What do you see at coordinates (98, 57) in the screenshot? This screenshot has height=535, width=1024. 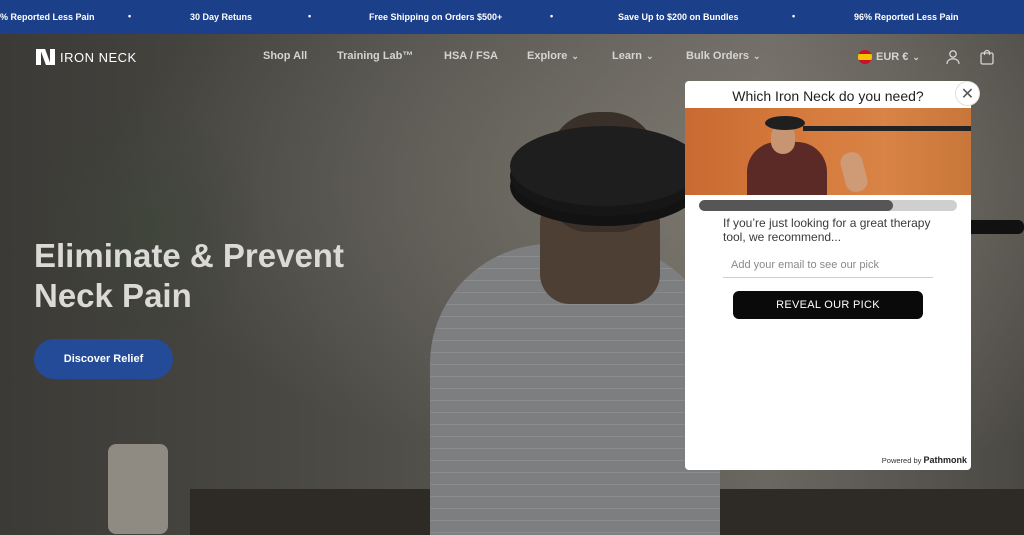 I see `logo-text: IRON NECK` at bounding box center [98, 57].